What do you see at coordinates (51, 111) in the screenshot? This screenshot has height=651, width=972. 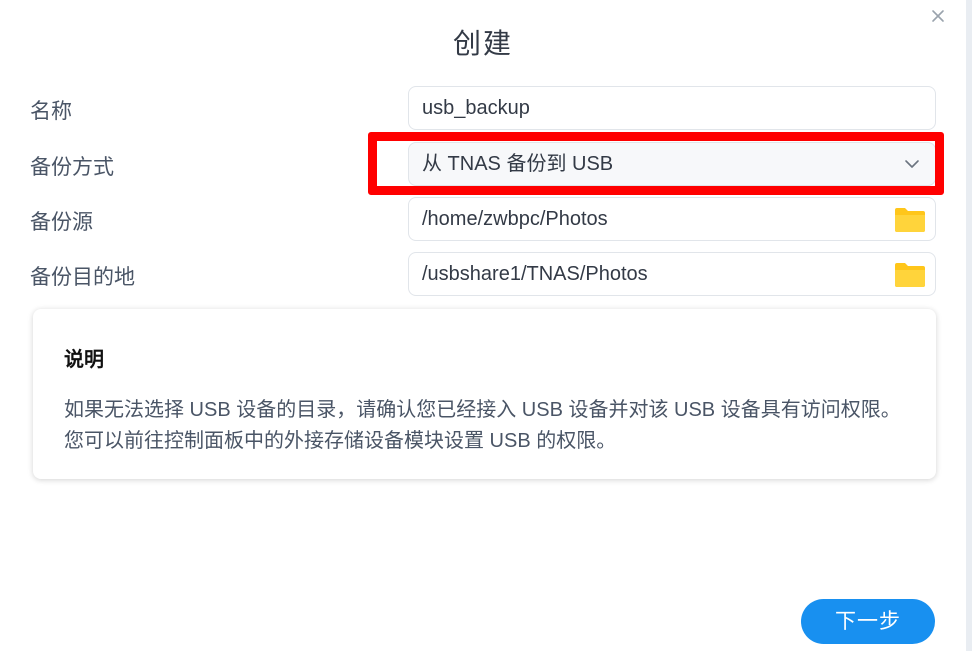 I see `name-label: 名称` at bounding box center [51, 111].